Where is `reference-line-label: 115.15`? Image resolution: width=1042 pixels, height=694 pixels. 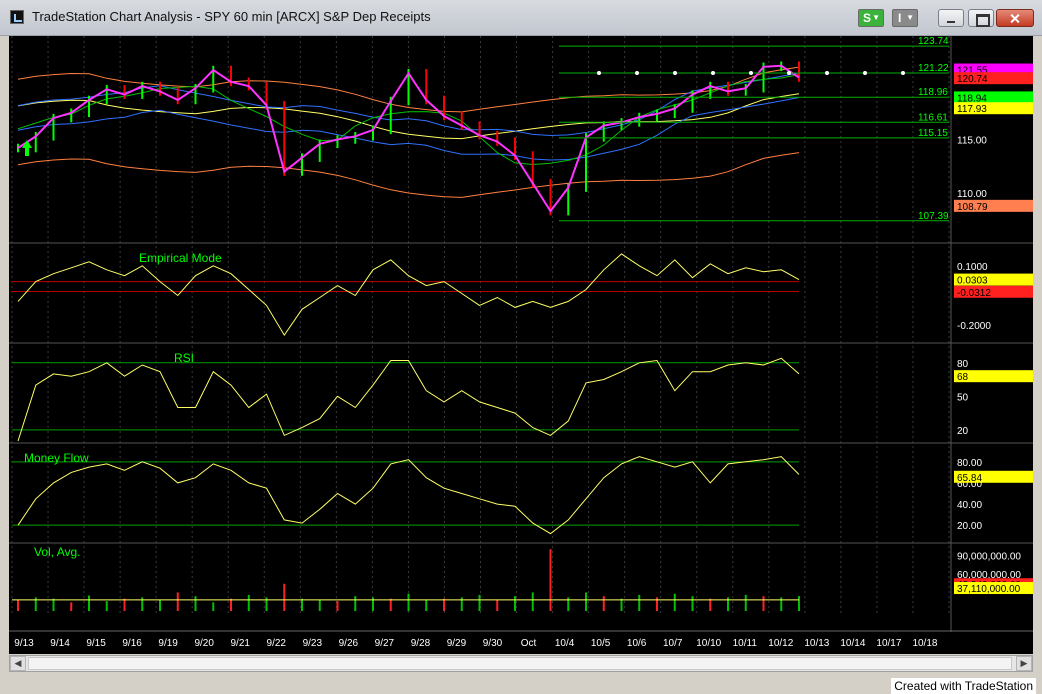 reference-line-label: 115.15 is located at coordinates (933, 133).